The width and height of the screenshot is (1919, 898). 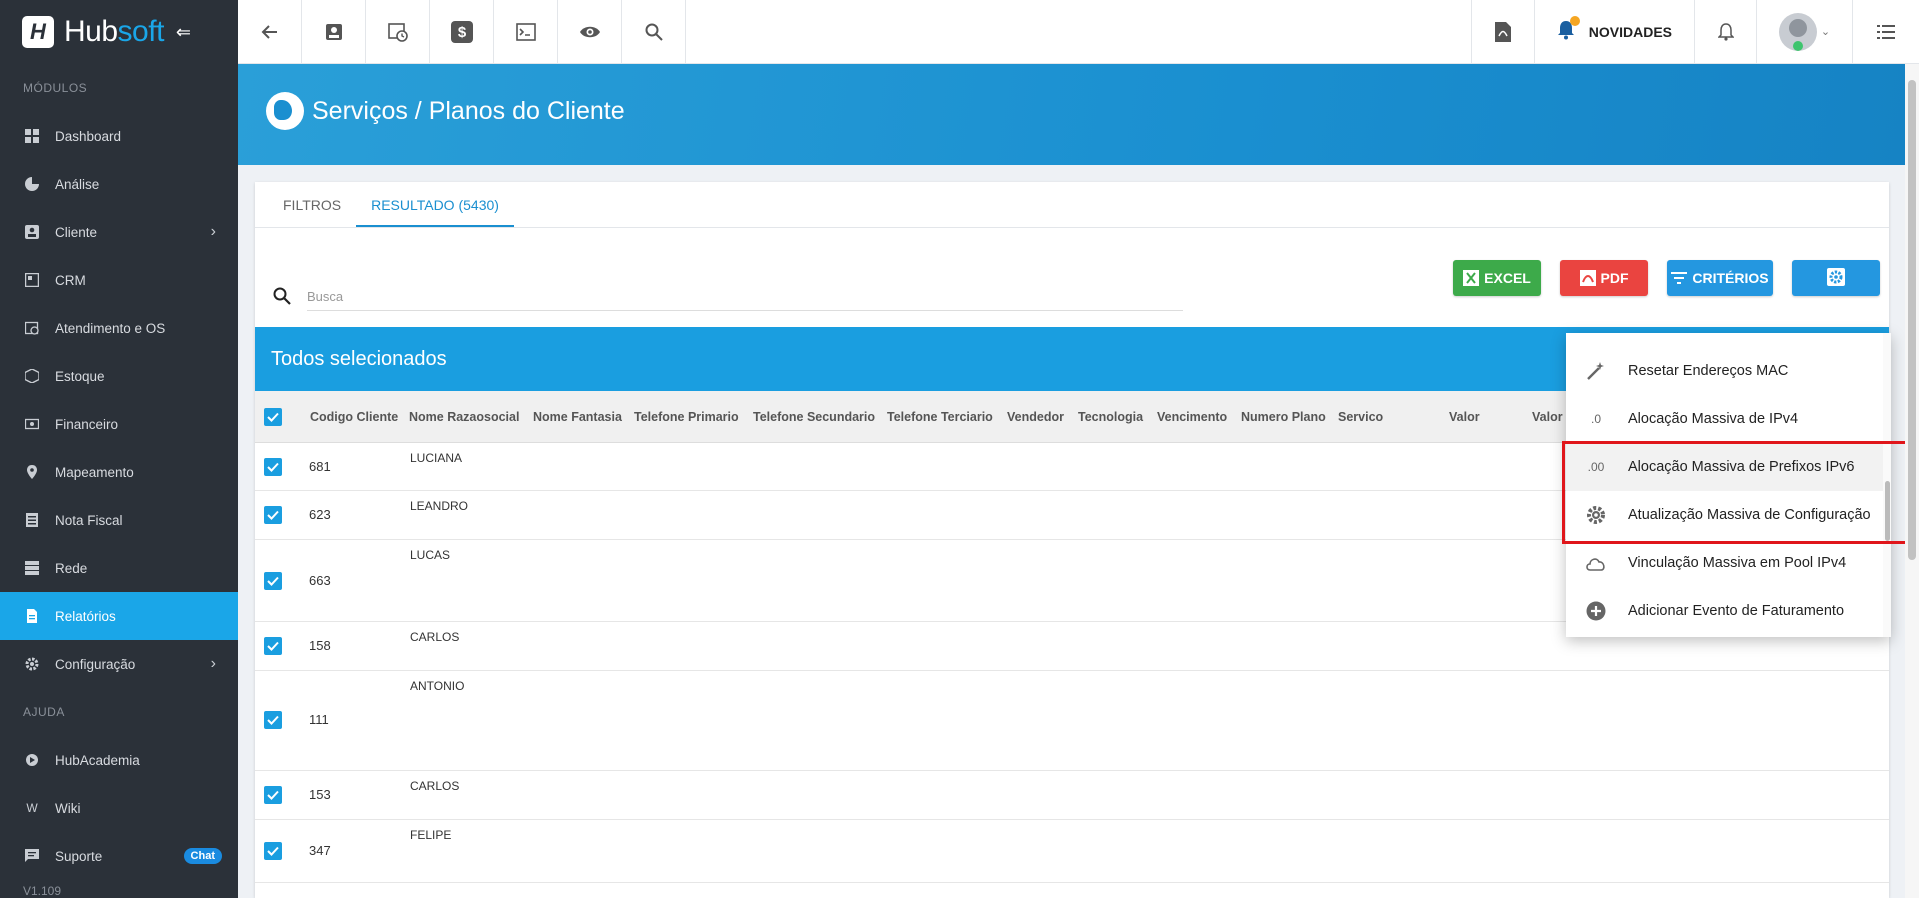 What do you see at coordinates (1737, 563) in the screenshot?
I see `menu-item-label: Vinculação Massiva em Pool IPv4` at bounding box center [1737, 563].